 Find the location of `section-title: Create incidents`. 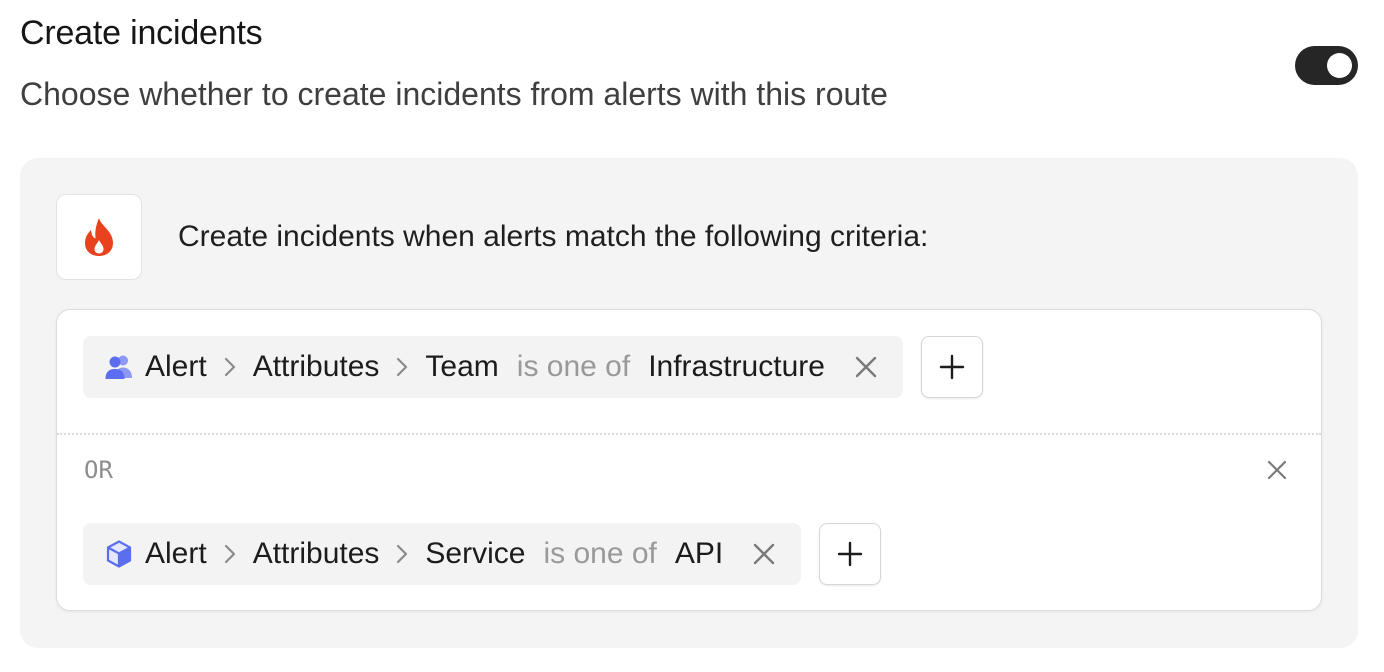

section-title: Create incidents is located at coordinates (141, 33).